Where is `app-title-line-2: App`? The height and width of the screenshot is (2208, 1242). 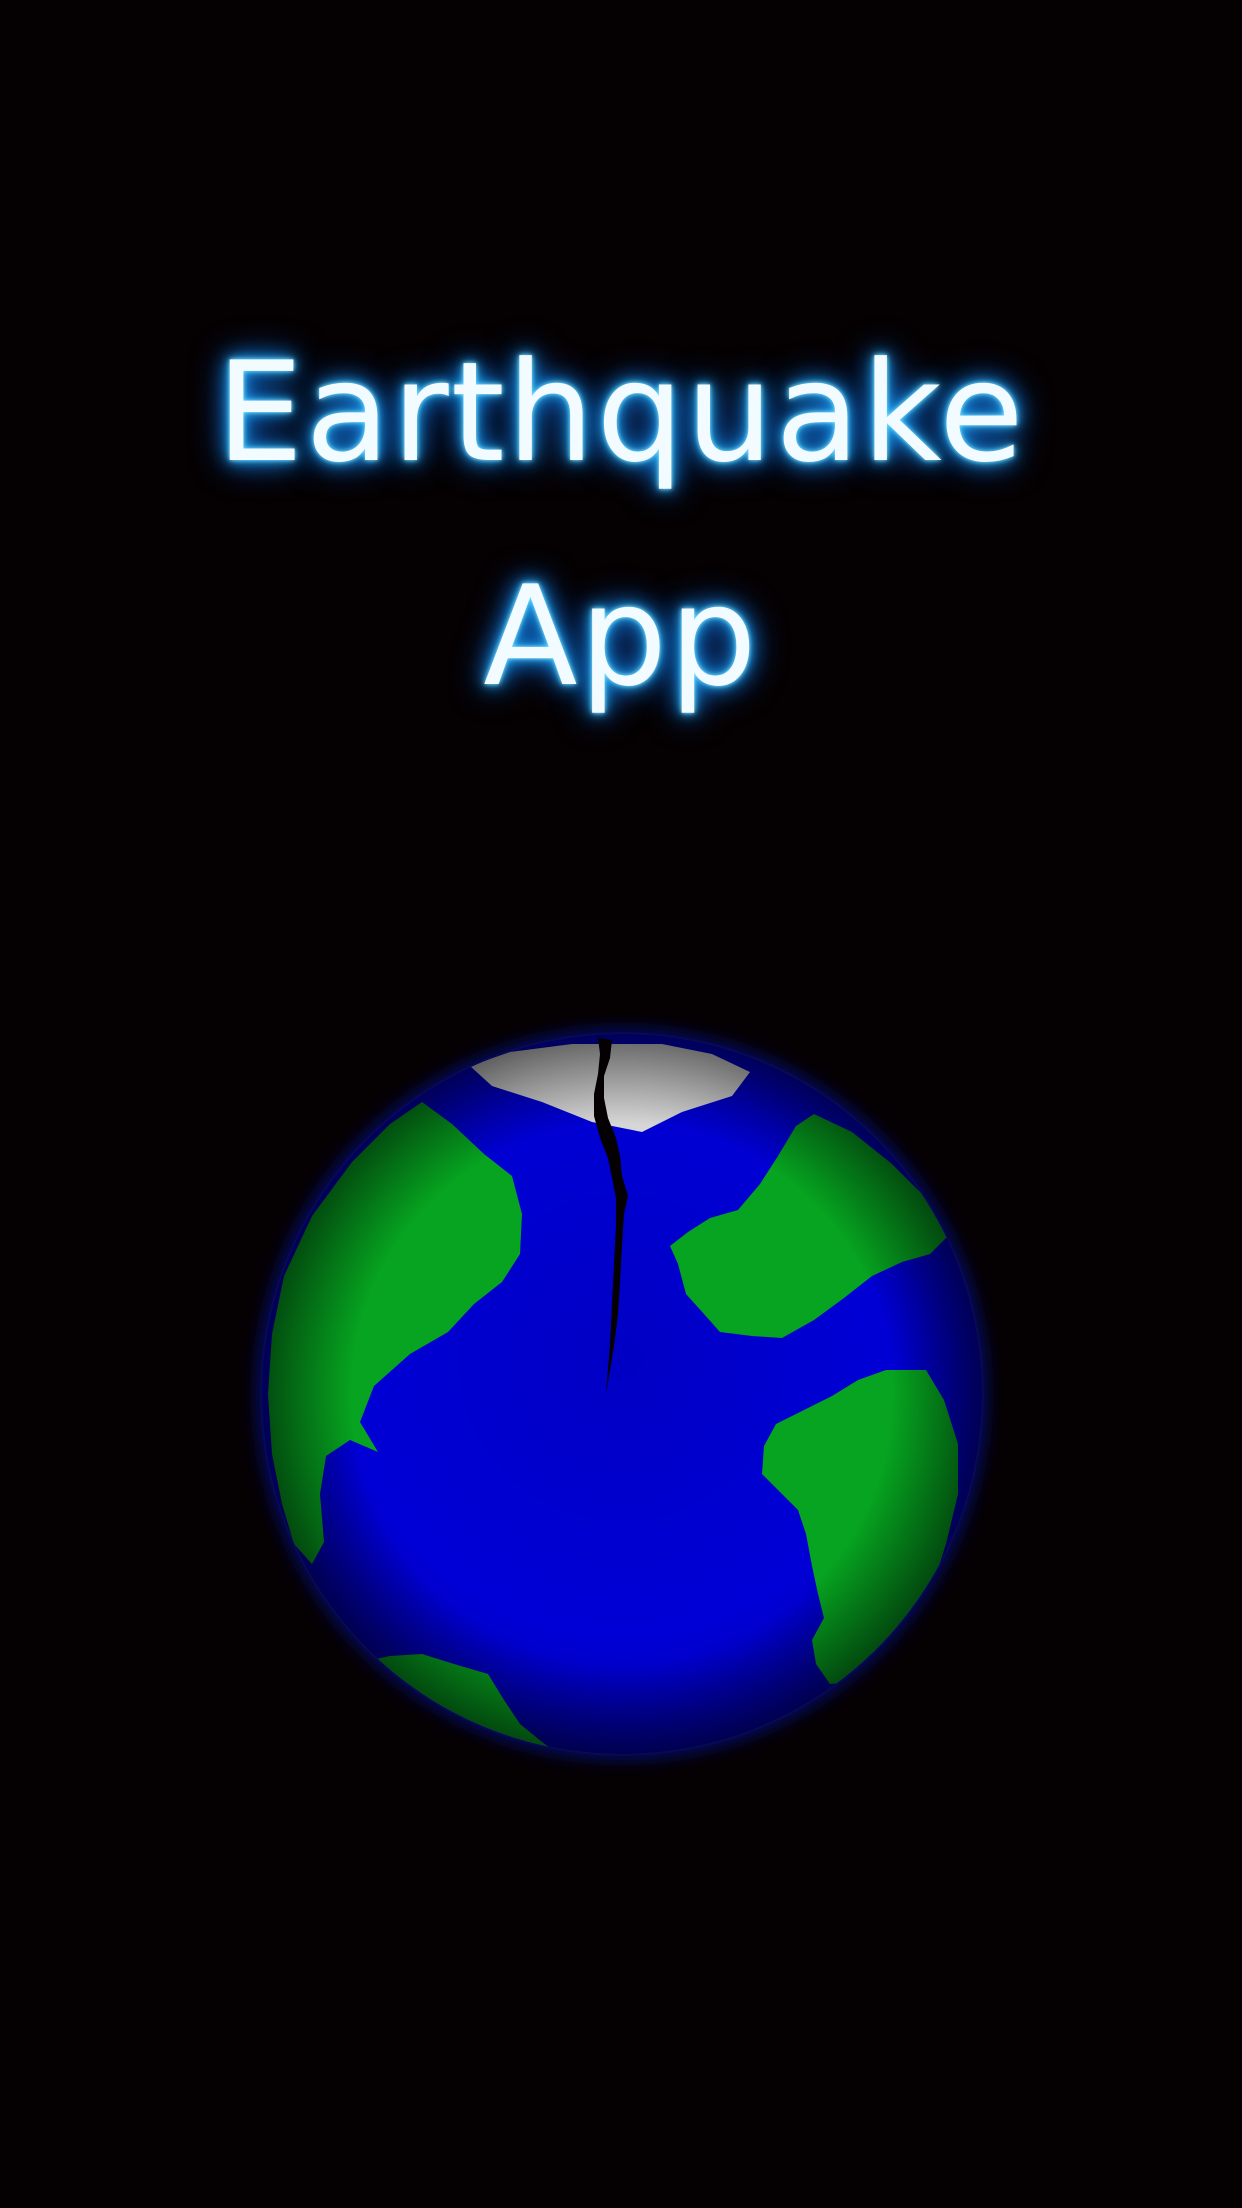 app-title-line-2: App is located at coordinates (621, 636).